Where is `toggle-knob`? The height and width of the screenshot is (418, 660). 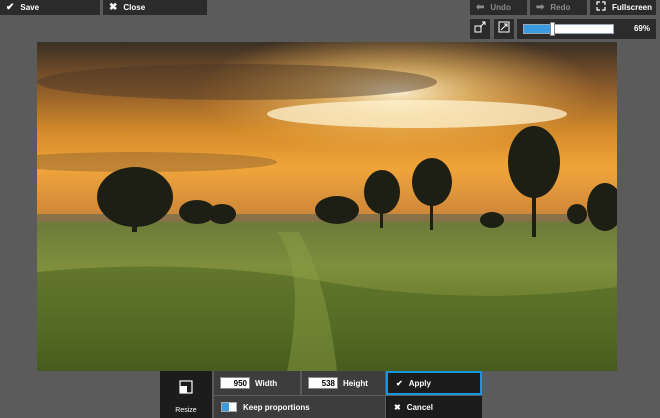 toggle-knob is located at coordinates (225, 407).